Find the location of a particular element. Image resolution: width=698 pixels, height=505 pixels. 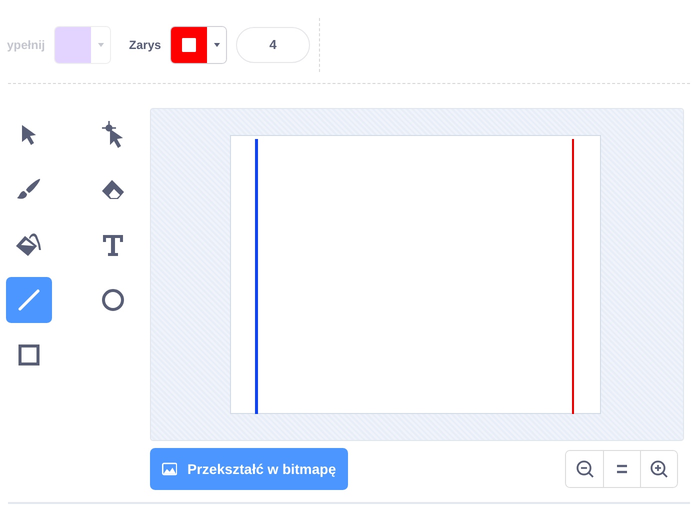

line-icon is located at coordinates (29, 300).